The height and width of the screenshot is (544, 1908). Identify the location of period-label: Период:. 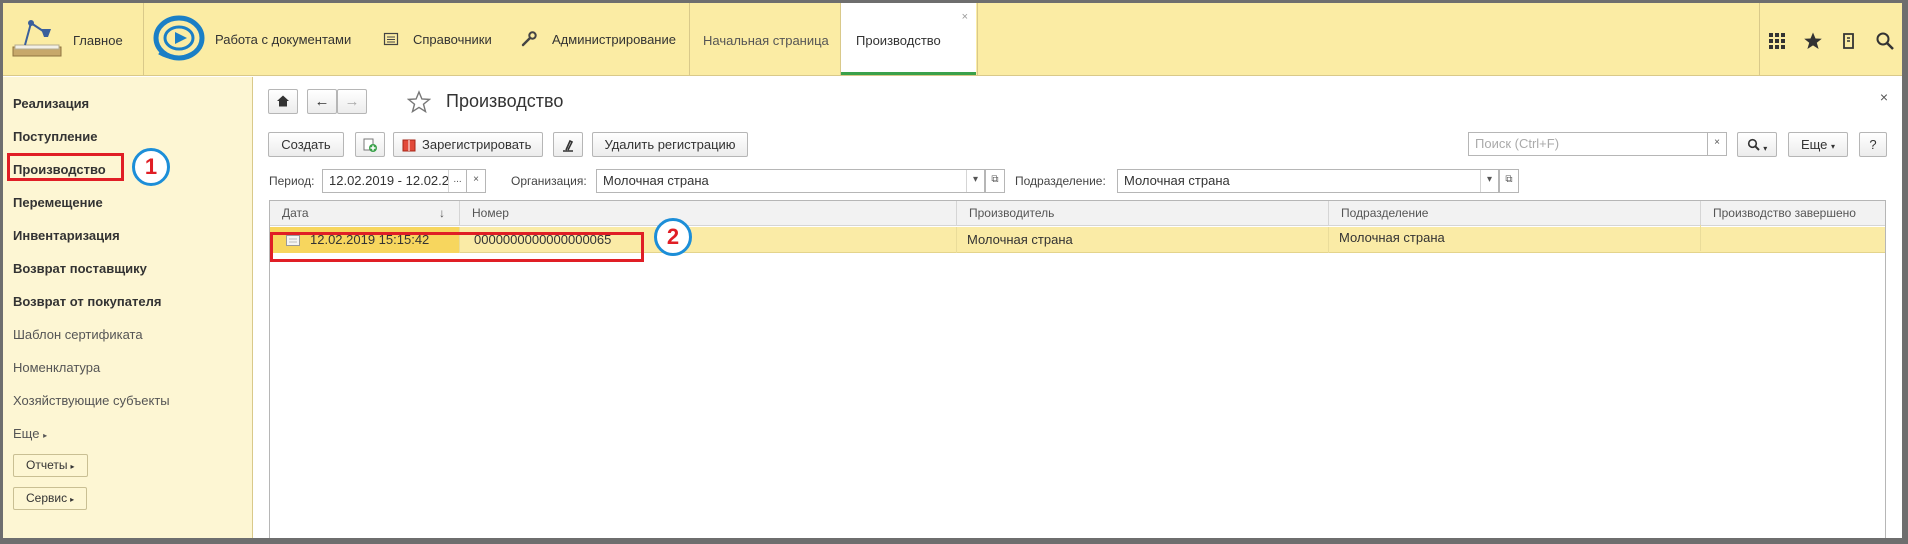
(292, 181).